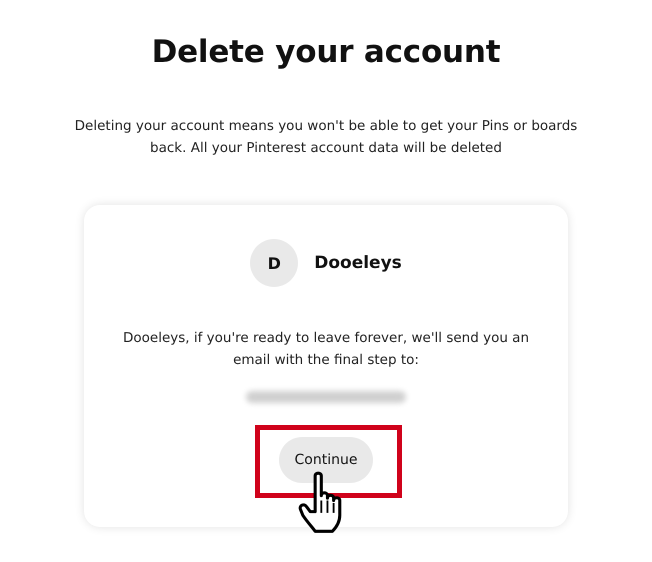  I want to click on avatar: D, so click(274, 263).